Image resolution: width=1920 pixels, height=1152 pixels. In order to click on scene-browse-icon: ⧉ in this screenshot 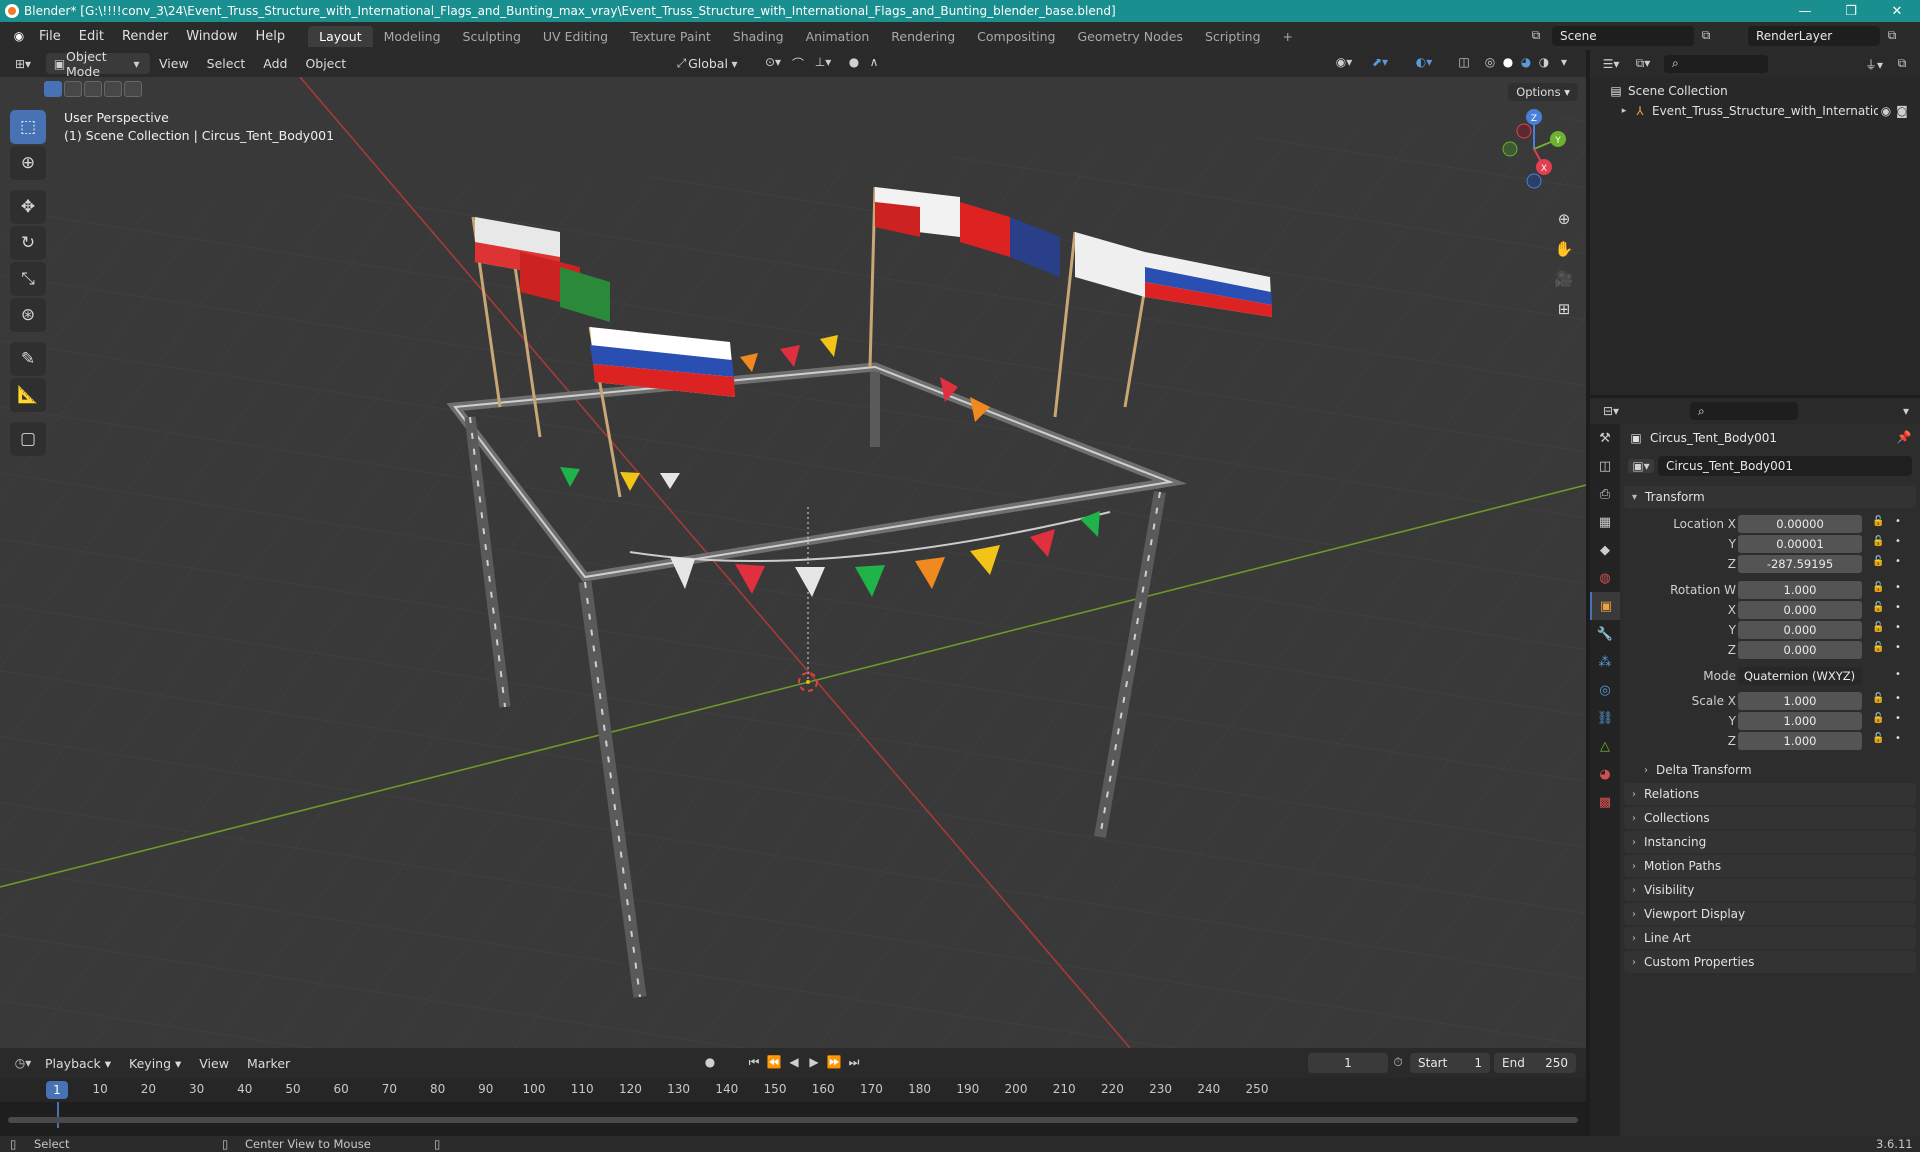, I will do `click(1536, 35)`.